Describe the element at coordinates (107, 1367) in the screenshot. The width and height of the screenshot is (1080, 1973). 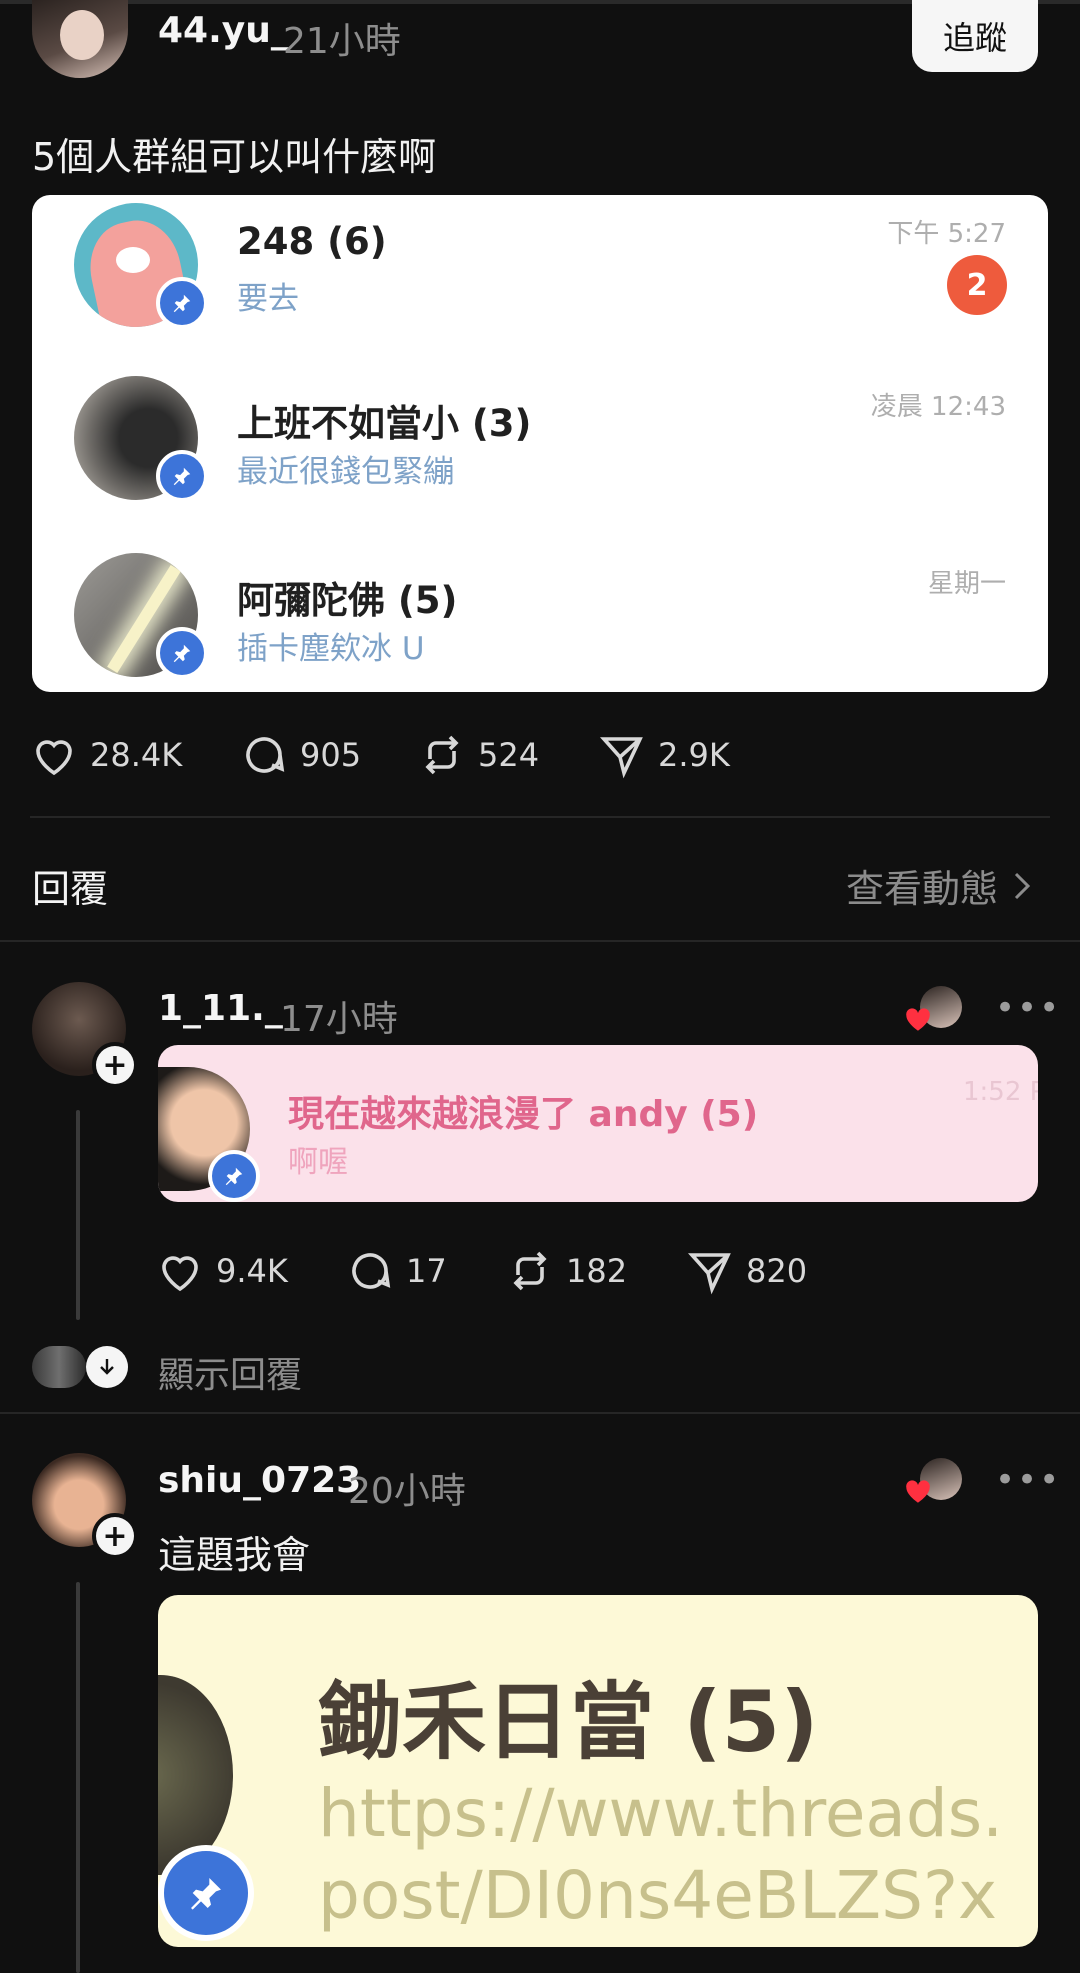
I see `arrow-down-icon` at that location.